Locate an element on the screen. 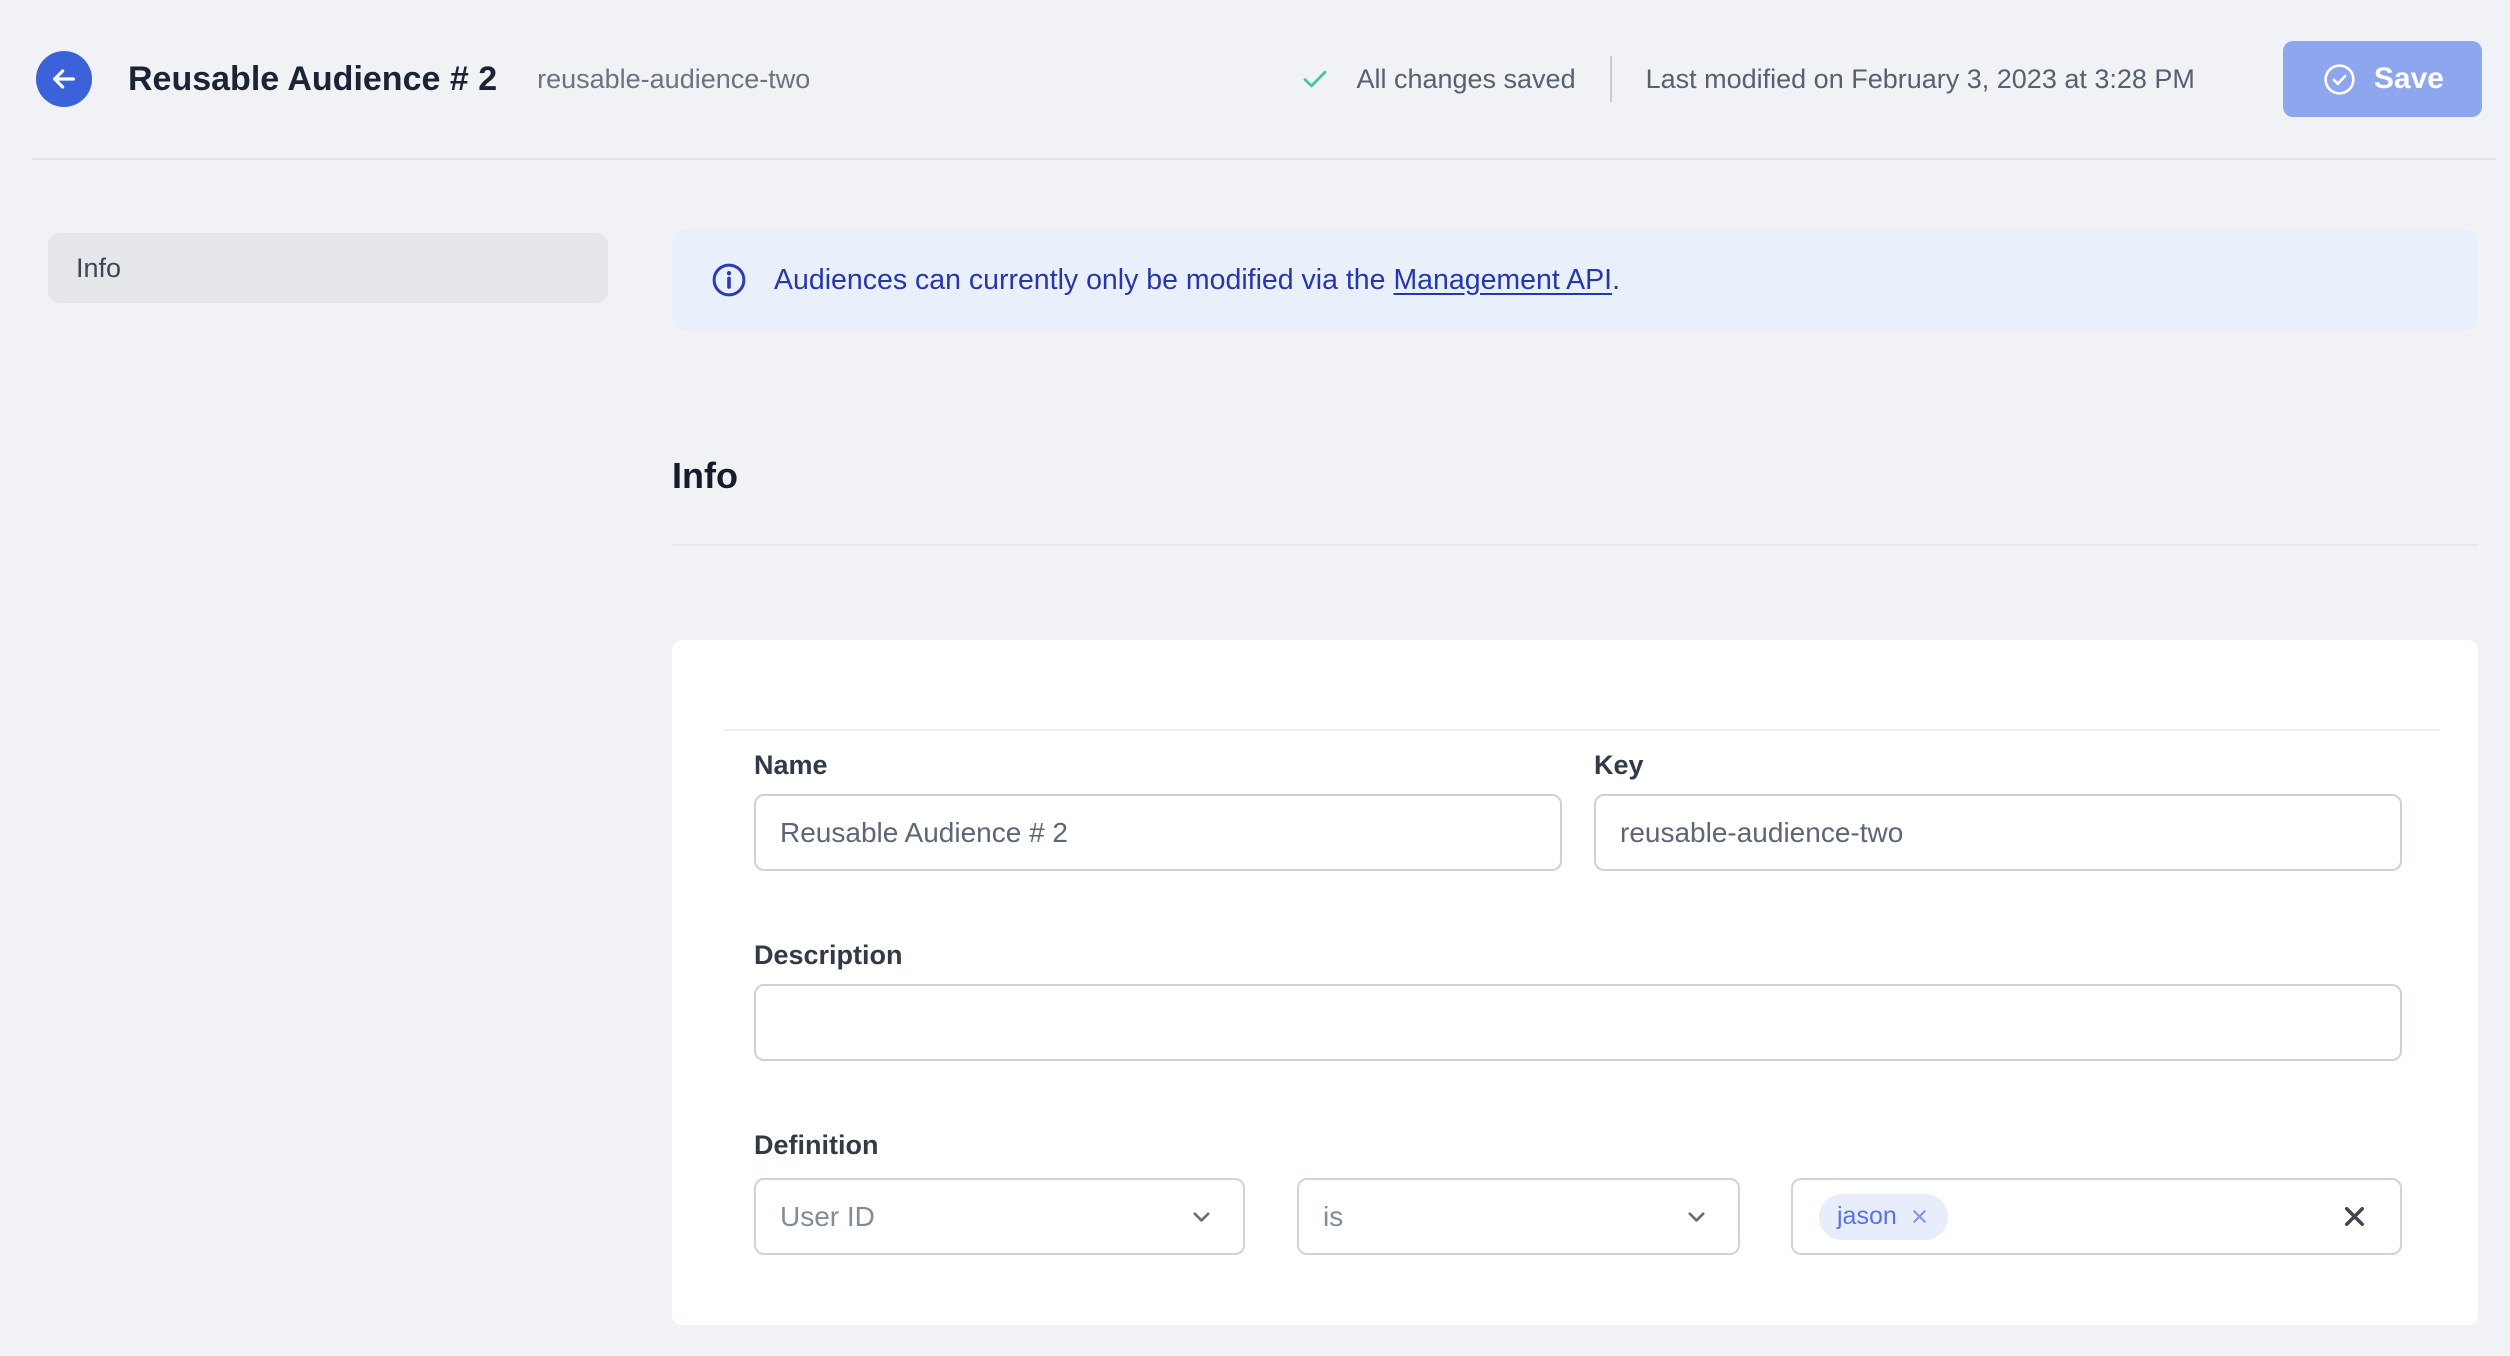 The height and width of the screenshot is (1356, 2510). value-chip-label: jason is located at coordinates (1867, 1216).